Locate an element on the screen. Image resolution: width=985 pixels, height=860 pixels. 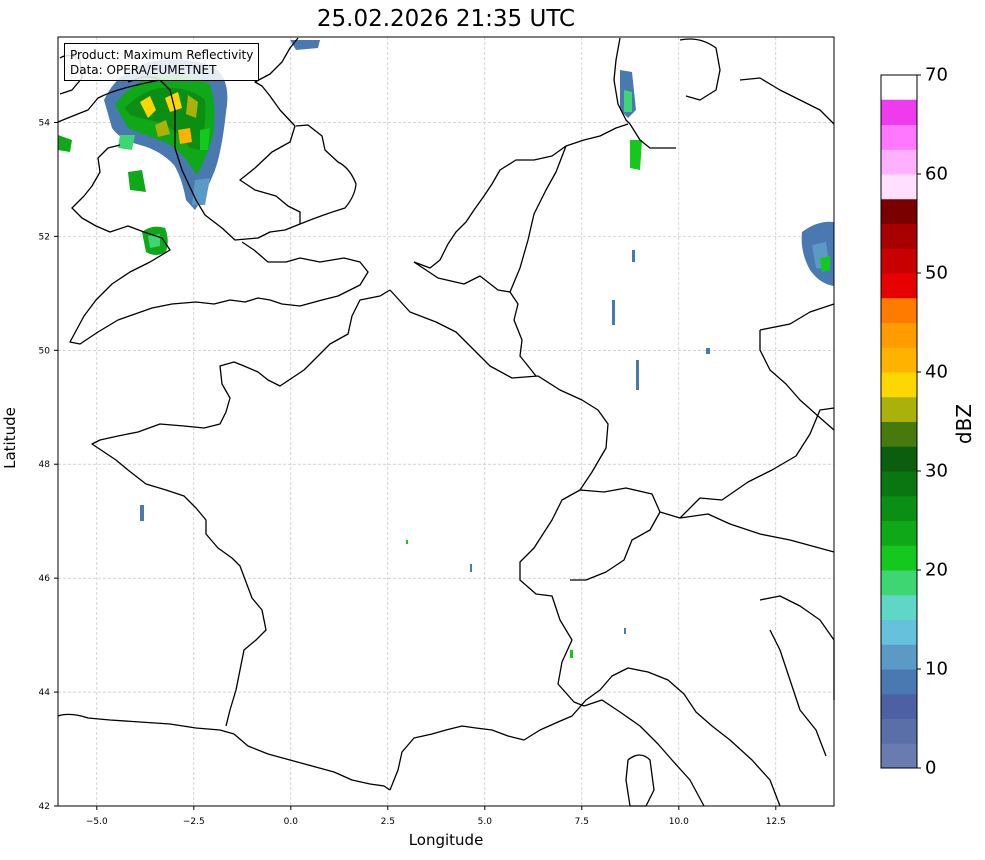
y-tick-label: 42 is located at coordinates (44, 807).